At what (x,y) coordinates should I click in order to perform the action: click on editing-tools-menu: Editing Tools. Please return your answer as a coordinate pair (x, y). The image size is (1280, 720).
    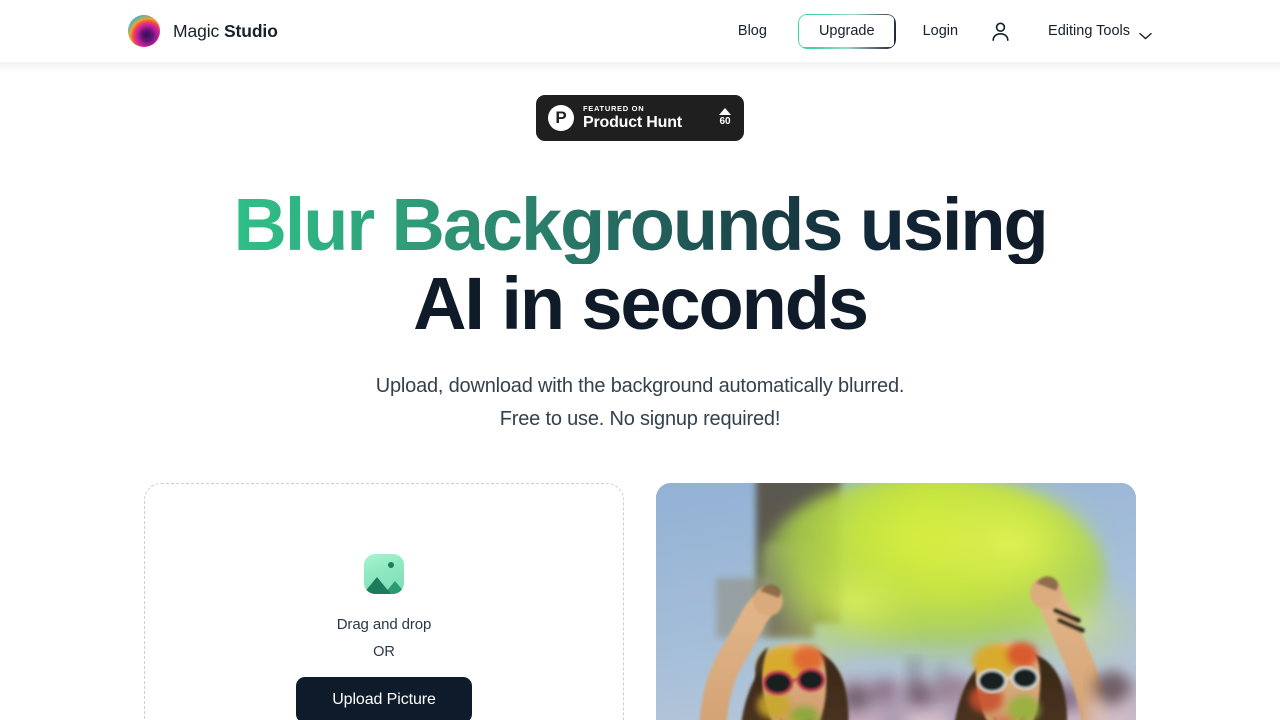
    Looking at the image, I should click on (1100, 31).